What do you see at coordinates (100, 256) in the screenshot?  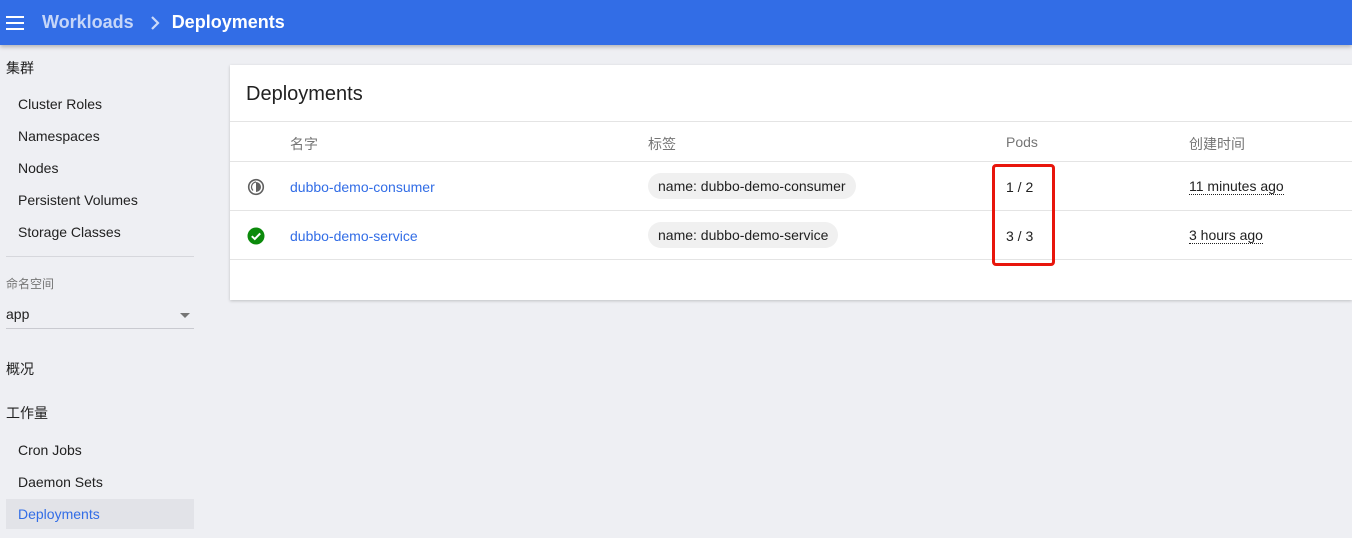 I see `sidebar-divider` at bounding box center [100, 256].